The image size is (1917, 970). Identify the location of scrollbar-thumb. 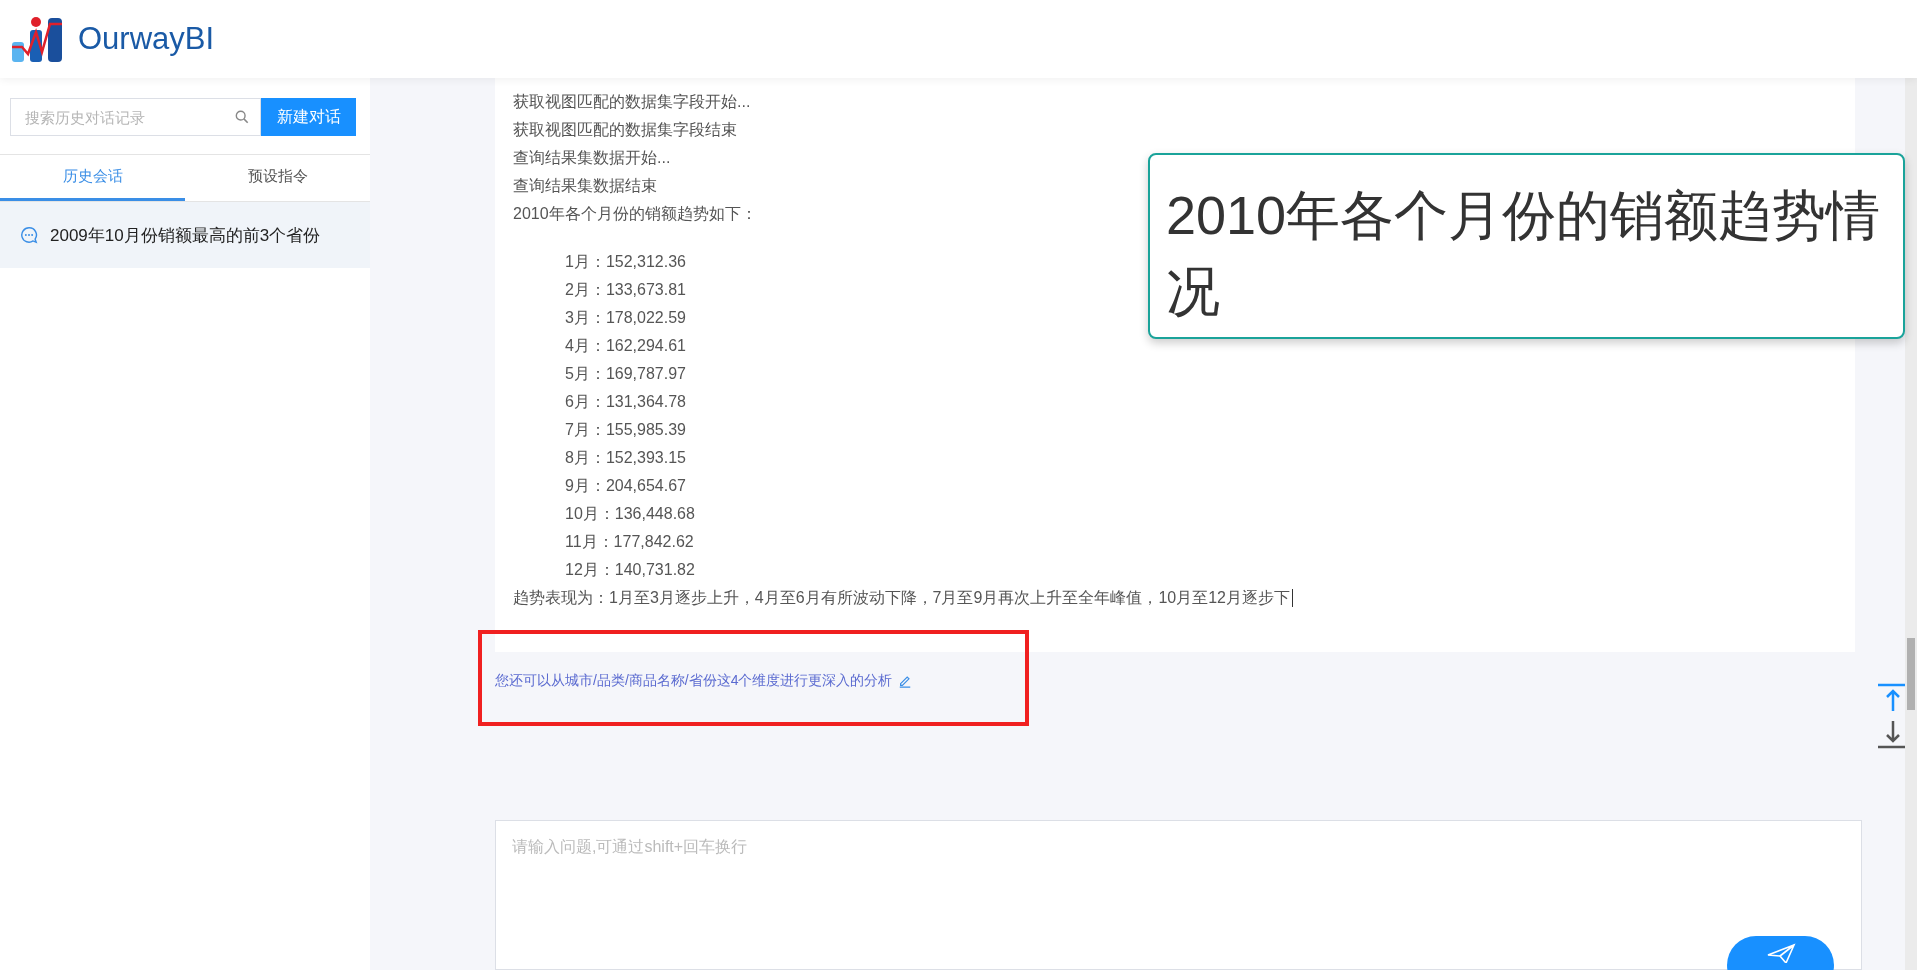
(1911, 674).